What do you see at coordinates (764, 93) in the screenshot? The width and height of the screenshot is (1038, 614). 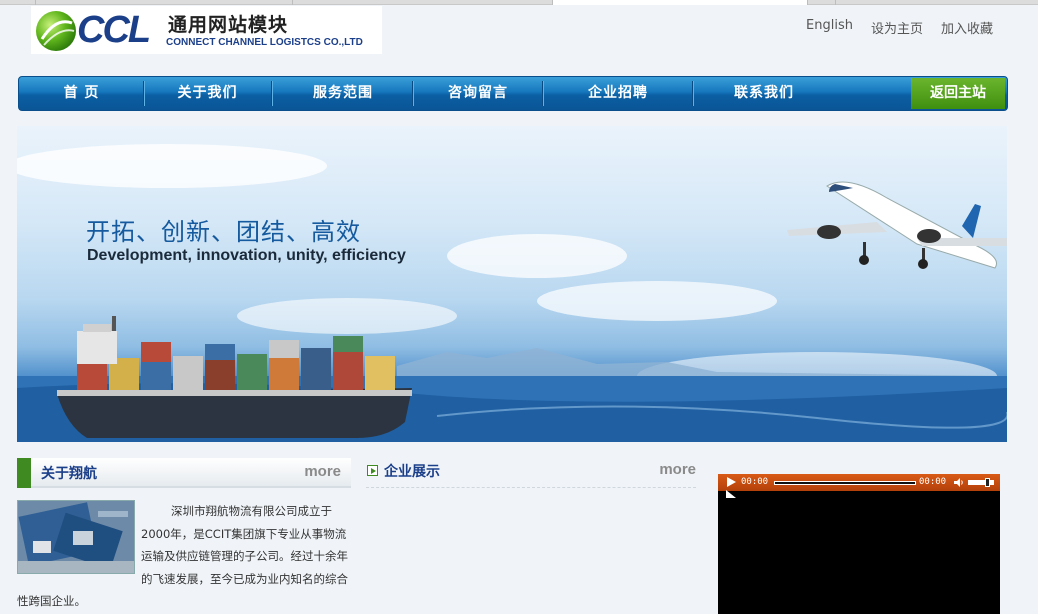 I see `nav-contact: 联系我们` at bounding box center [764, 93].